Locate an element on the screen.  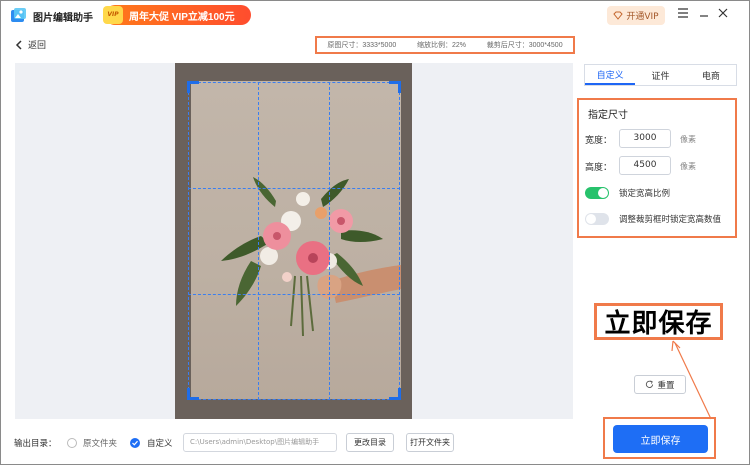
back-button: 返回 is located at coordinates (30, 44).